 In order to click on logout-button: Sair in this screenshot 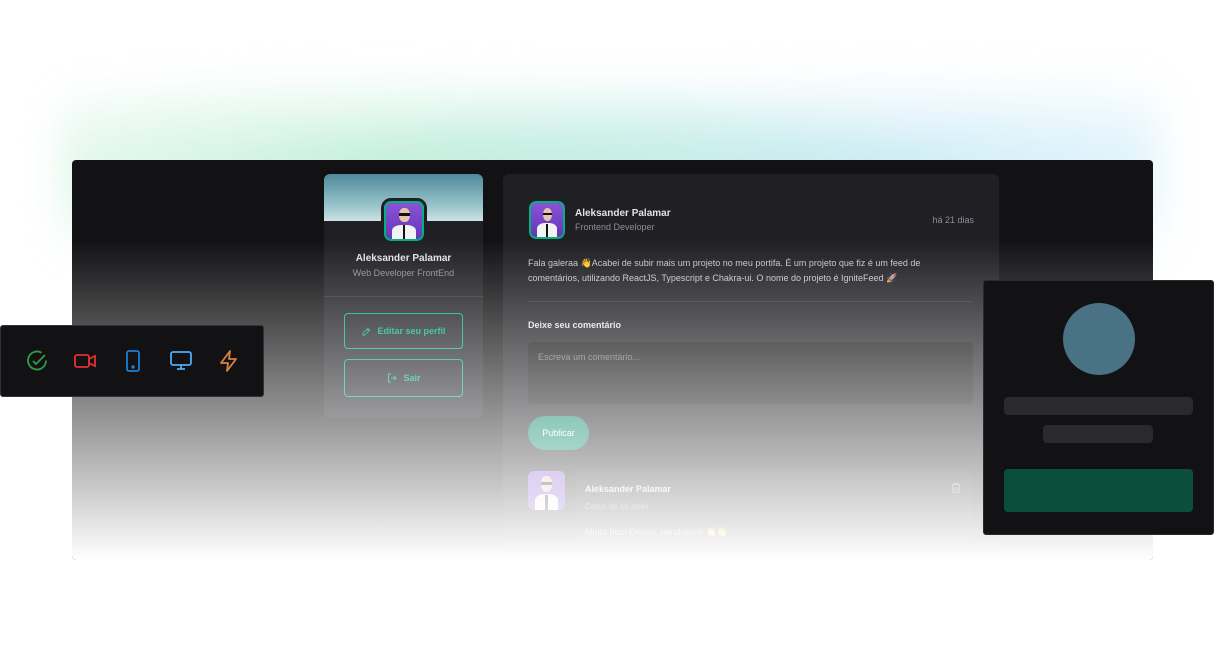, I will do `click(403, 378)`.